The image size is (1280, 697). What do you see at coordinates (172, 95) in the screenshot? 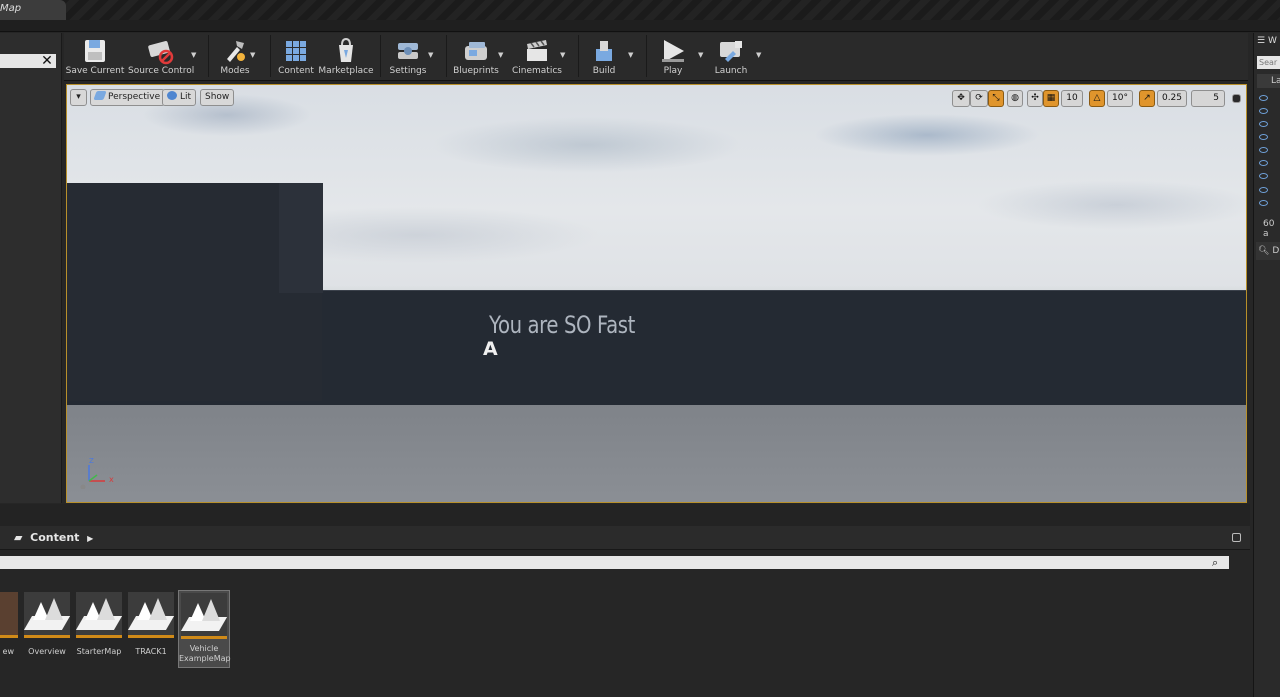
I see `lit-sphere-icon` at bounding box center [172, 95].